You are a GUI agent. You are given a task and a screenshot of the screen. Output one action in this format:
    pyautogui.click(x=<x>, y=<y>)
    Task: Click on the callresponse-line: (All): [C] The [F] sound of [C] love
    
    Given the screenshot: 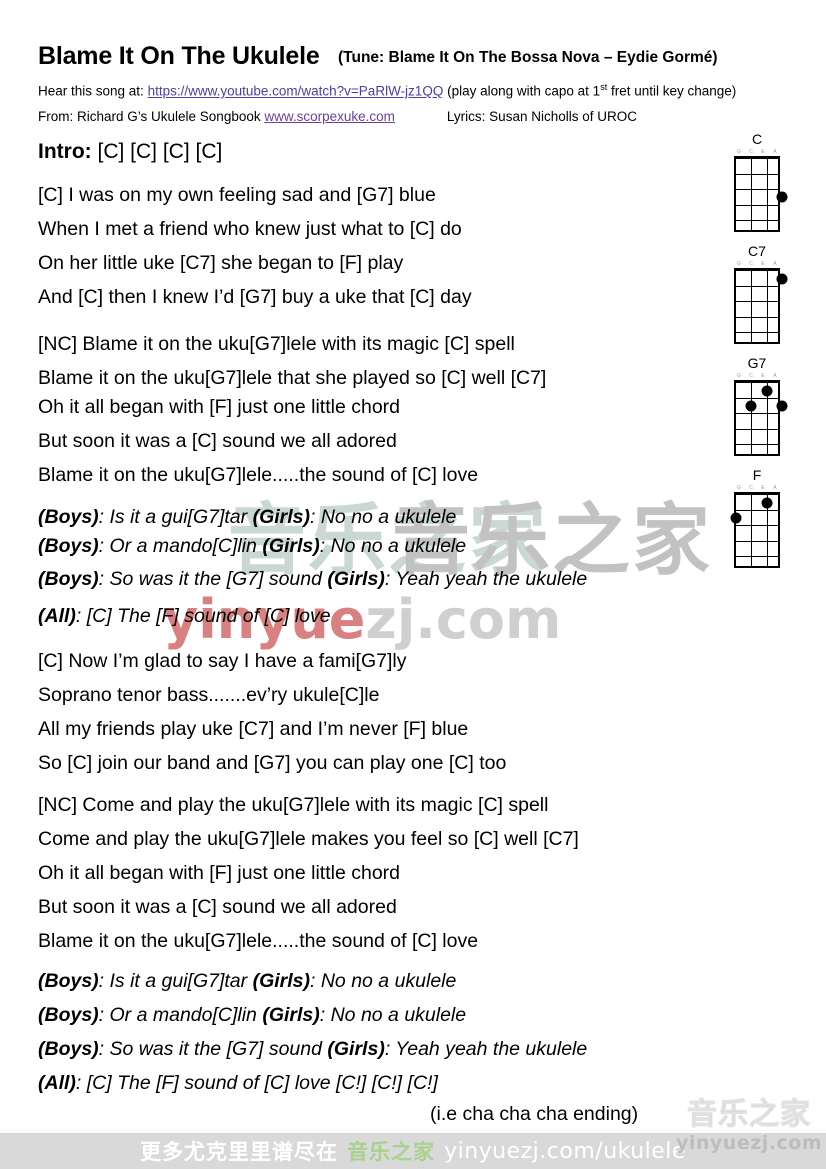 What is the action you would take?
    pyautogui.click(x=184, y=616)
    